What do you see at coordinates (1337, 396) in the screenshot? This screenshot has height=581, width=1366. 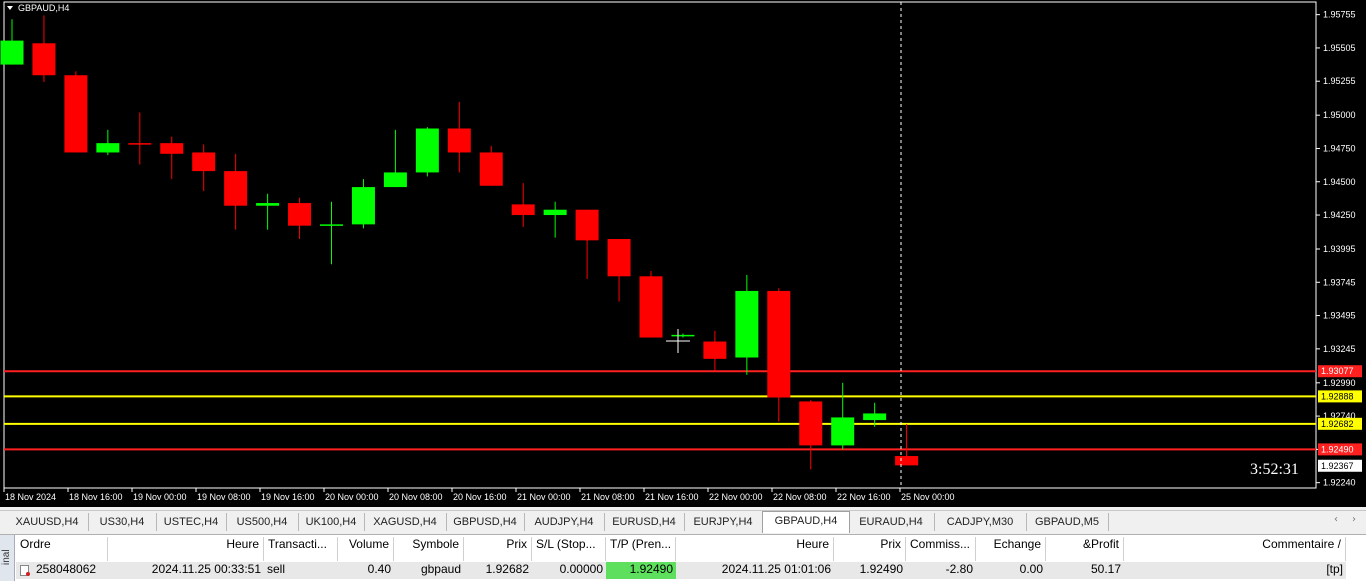 I see `price-level-tag-label: 1.92888` at bounding box center [1337, 396].